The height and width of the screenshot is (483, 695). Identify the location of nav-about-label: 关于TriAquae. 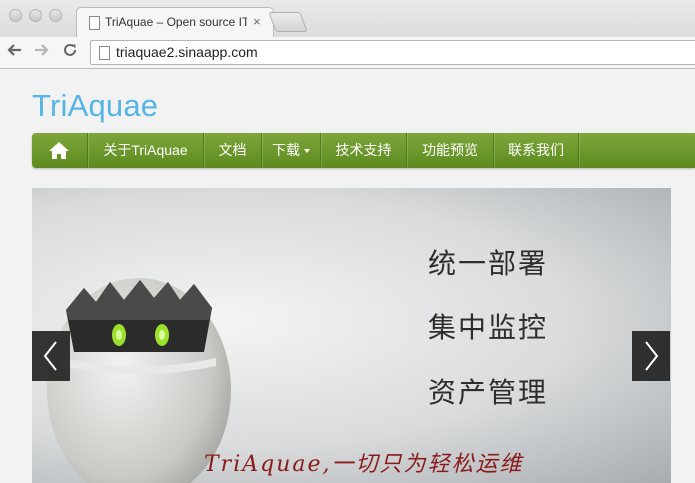
(145, 150).